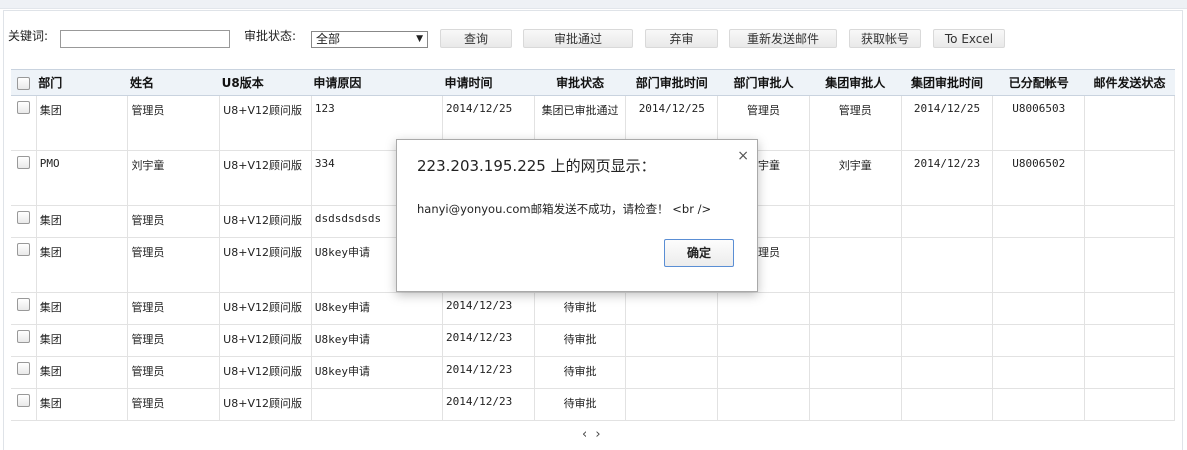  Describe the element at coordinates (885, 38) in the screenshot. I see `get-account-button: 获取帐号` at that location.